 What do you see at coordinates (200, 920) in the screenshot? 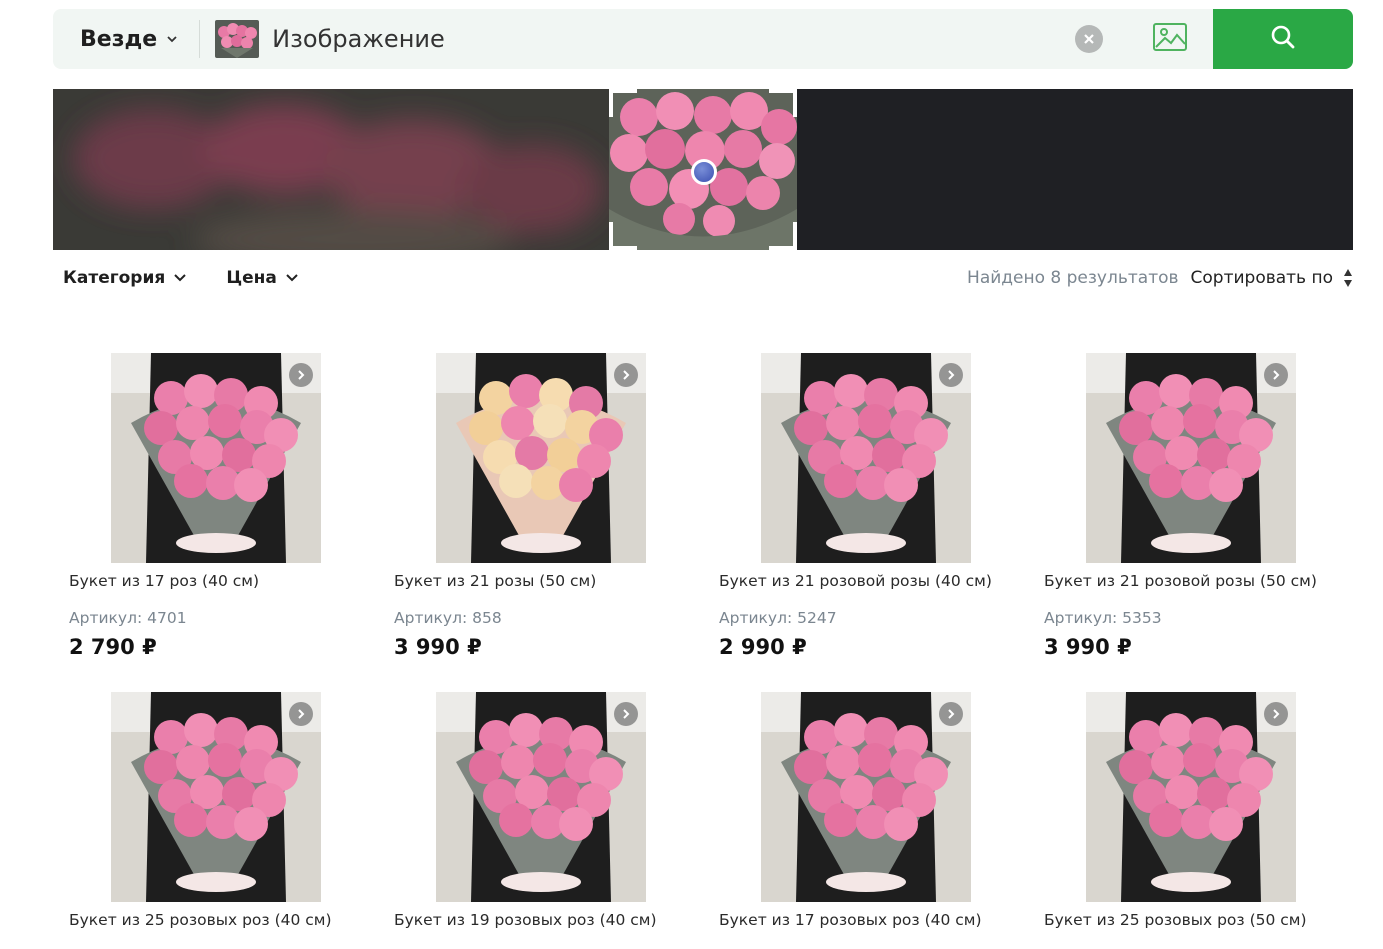
I see `product-title: Букет из 25 розовых роз (40 см)` at bounding box center [200, 920].